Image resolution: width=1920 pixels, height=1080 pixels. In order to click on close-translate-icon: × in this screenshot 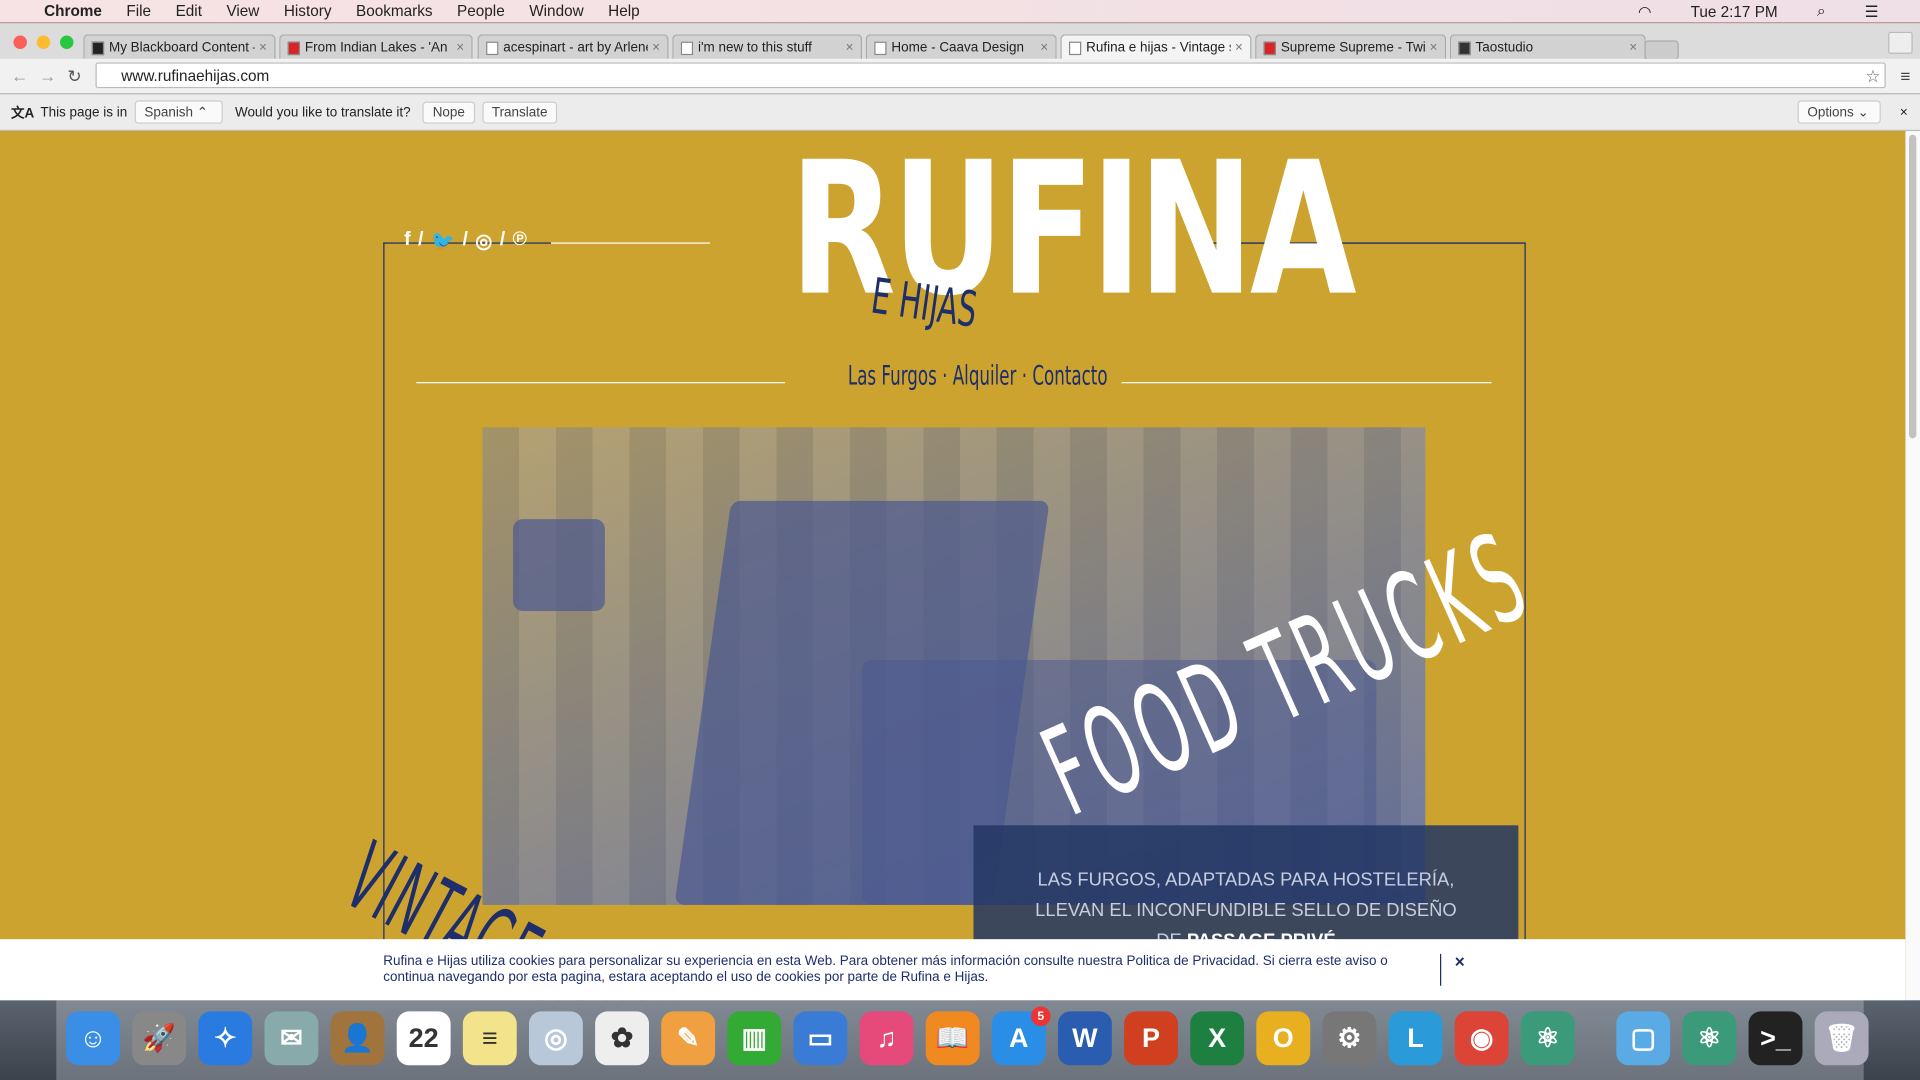, I will do `click(1904, 112)`.